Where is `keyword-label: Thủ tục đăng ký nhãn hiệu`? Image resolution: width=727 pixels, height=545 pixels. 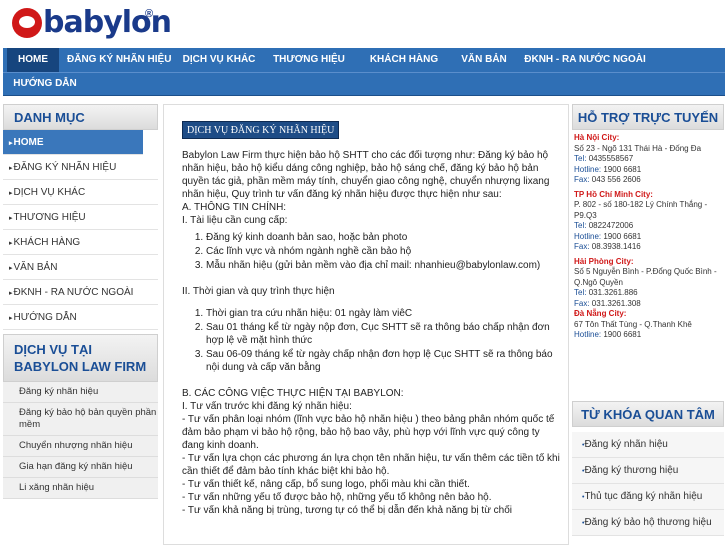
keyword-label: Thủ tục đăng ký nhãn hiệu is located at coordinates (643, 496).